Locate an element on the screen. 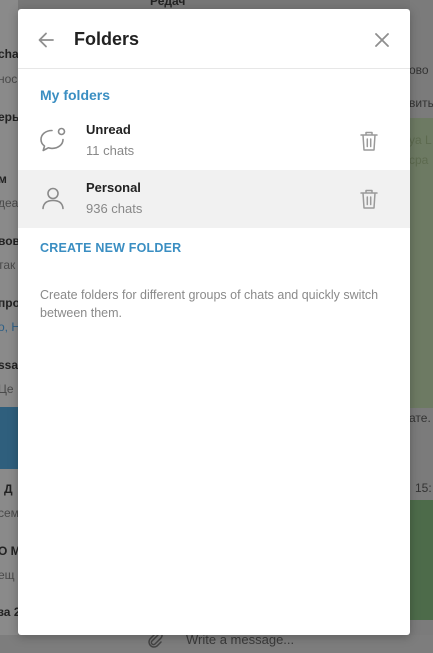 This screenshot has width=433, height=653. chat-list-item: м is located at coordinates (3, 179).